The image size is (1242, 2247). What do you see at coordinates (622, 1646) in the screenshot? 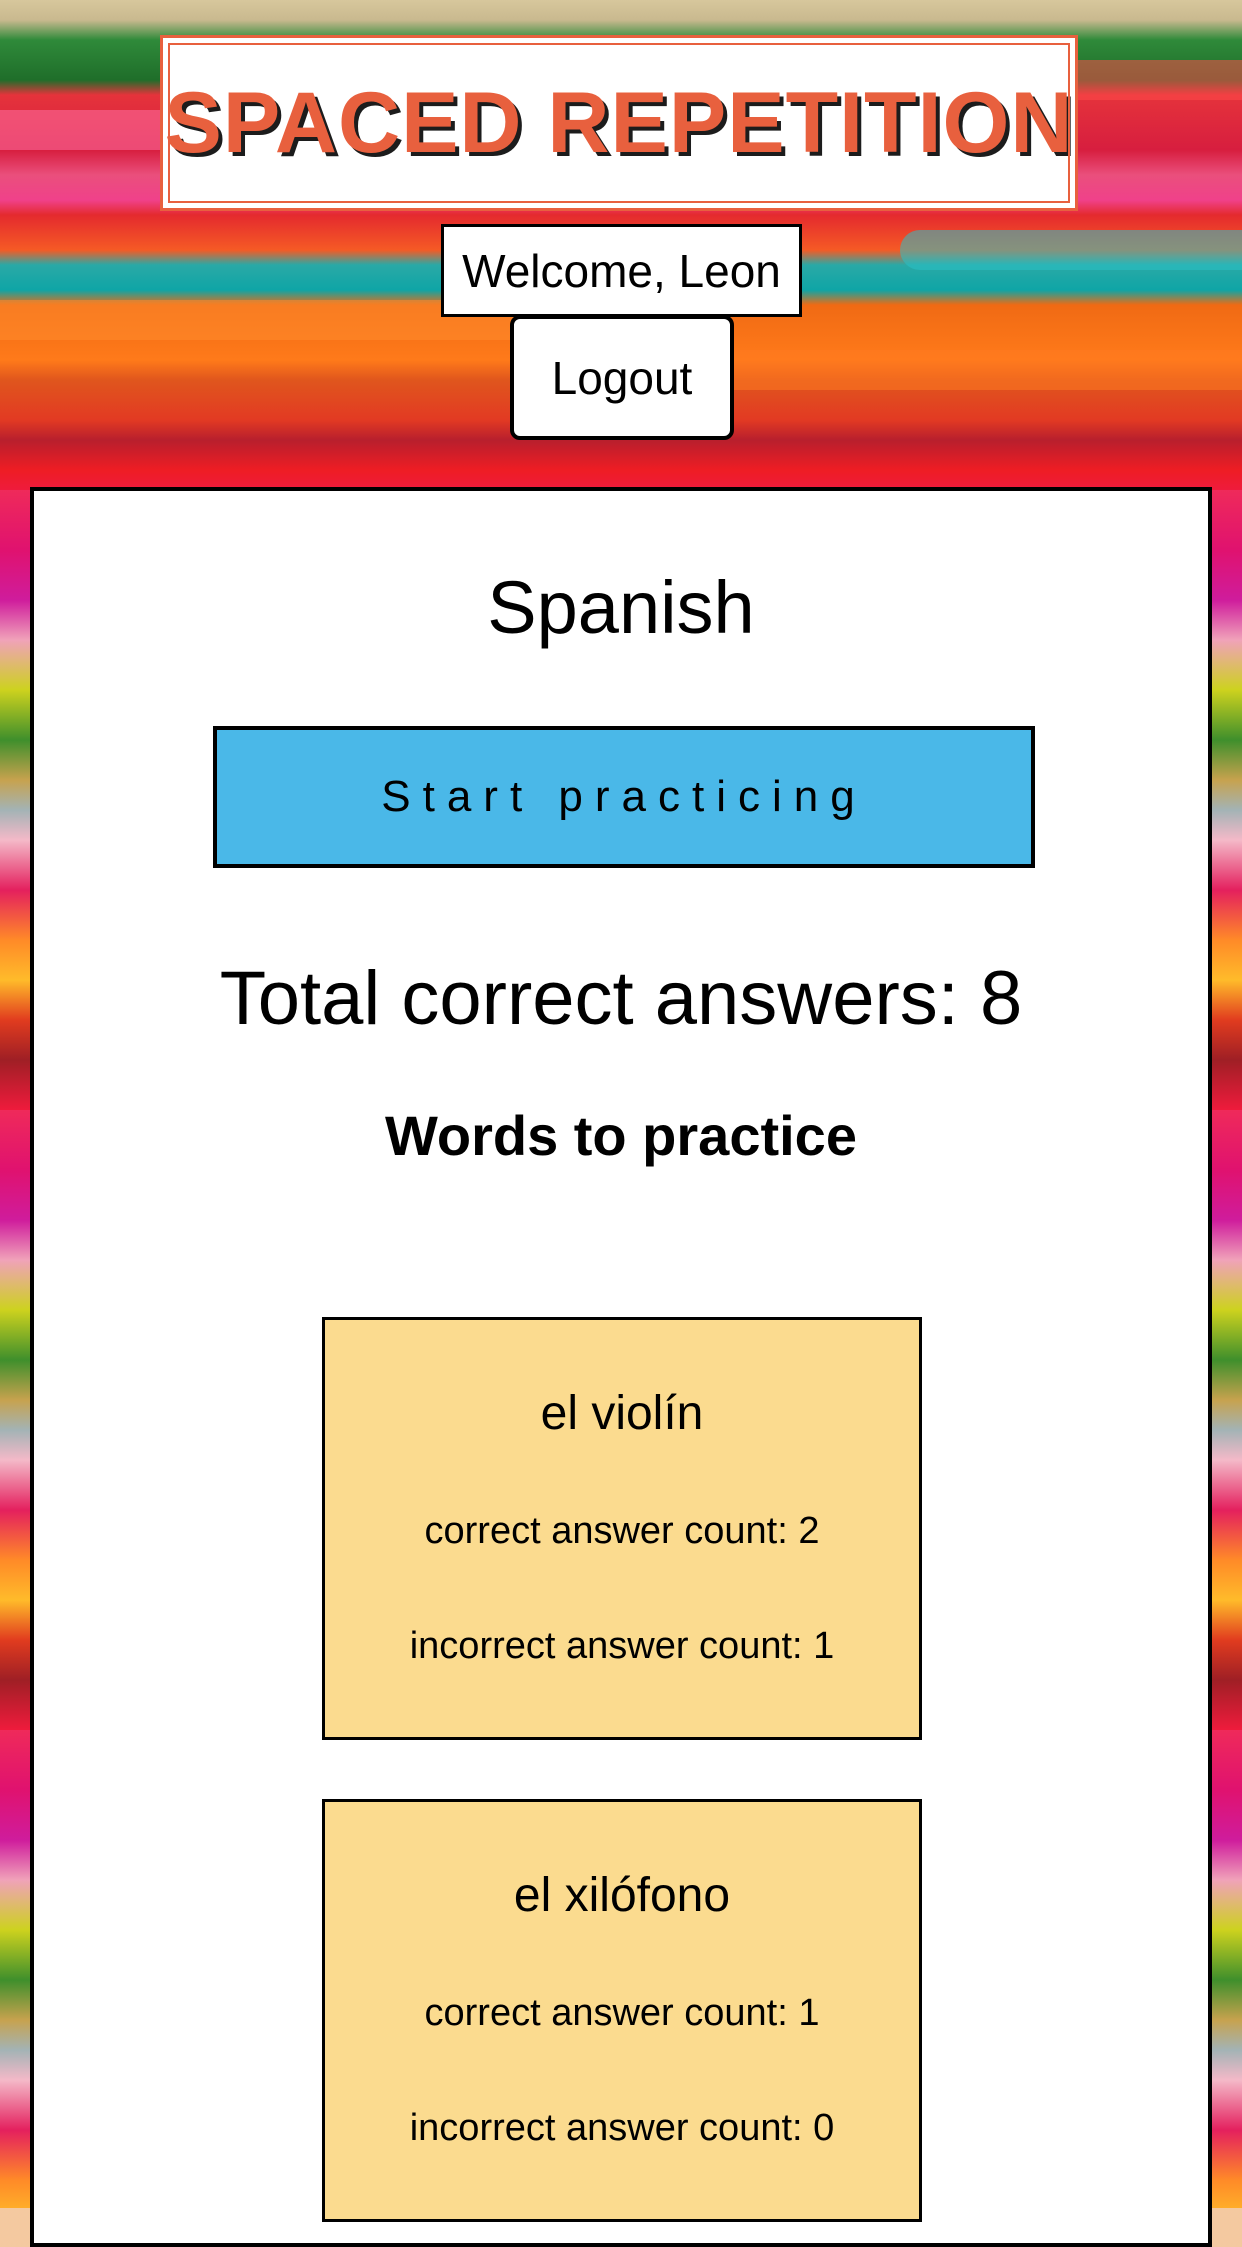
I see `incorrect-count: incorrect answer count: 1` at bounding box center [622, 1646].